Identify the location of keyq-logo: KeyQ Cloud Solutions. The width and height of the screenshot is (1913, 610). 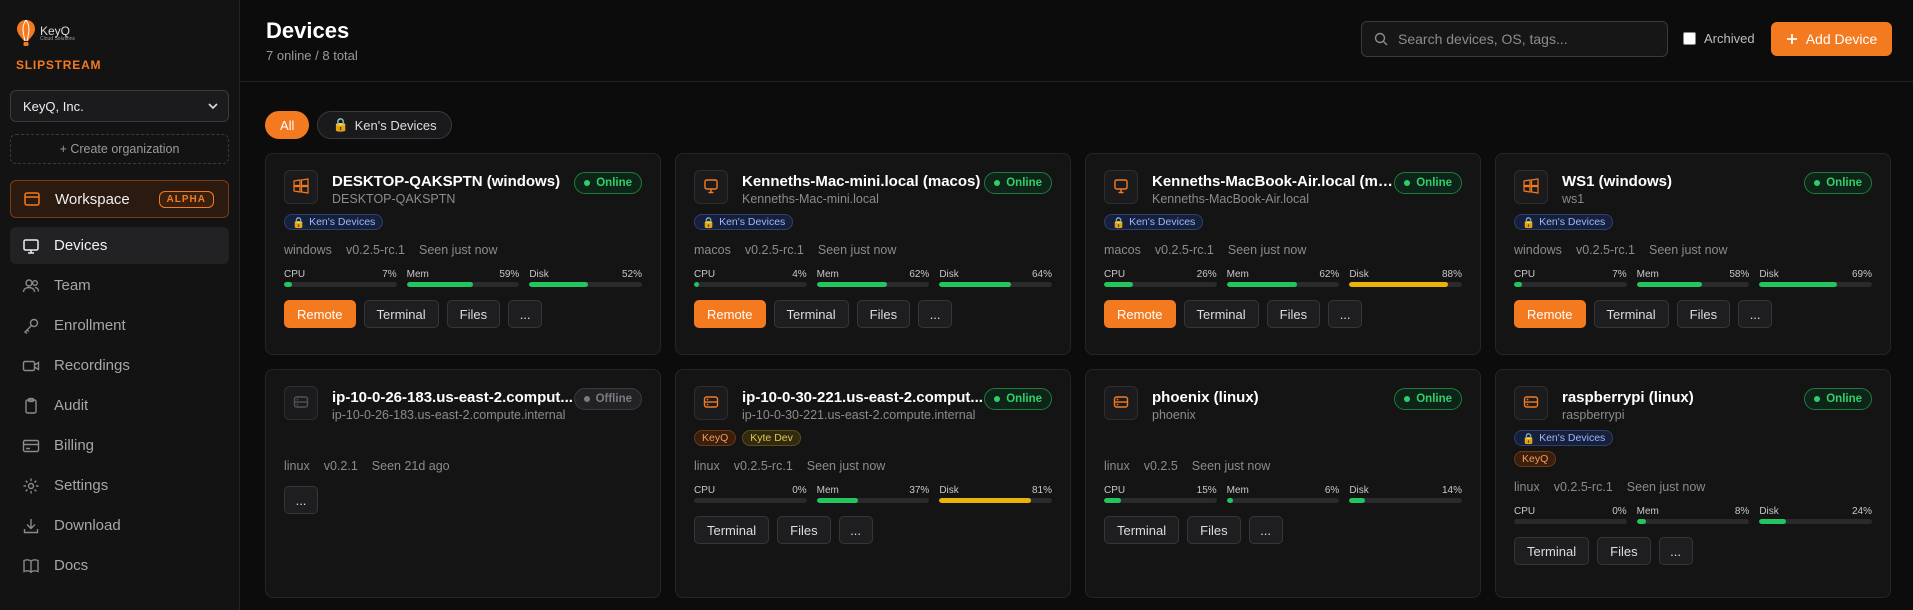
(119, 33).